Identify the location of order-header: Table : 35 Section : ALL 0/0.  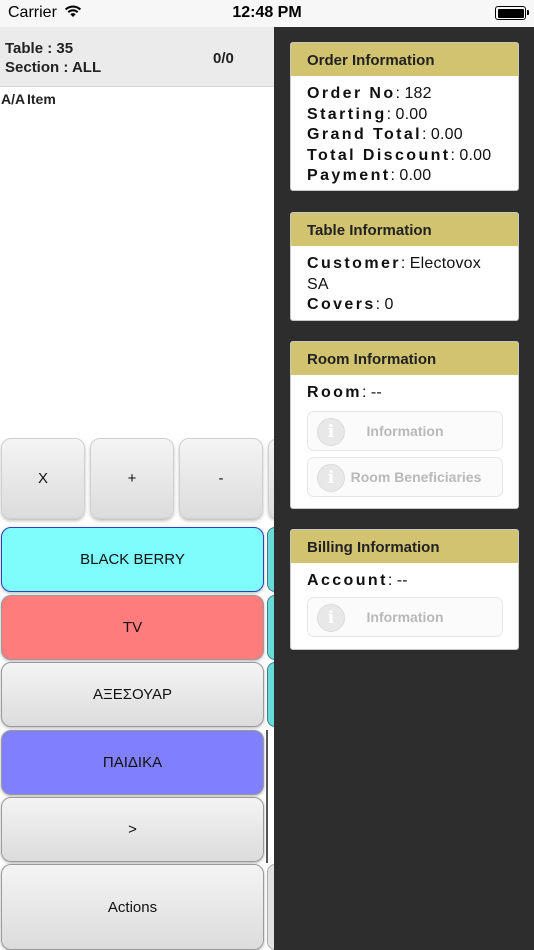
(137, 57).